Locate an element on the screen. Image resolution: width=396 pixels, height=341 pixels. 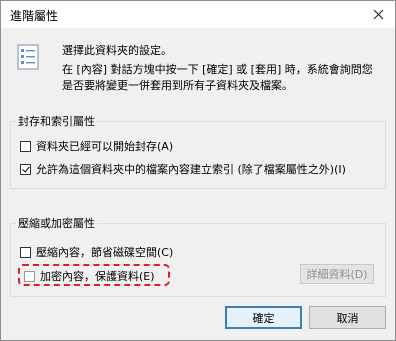
ok-button: 確定 is located at coordinates (263, 317).